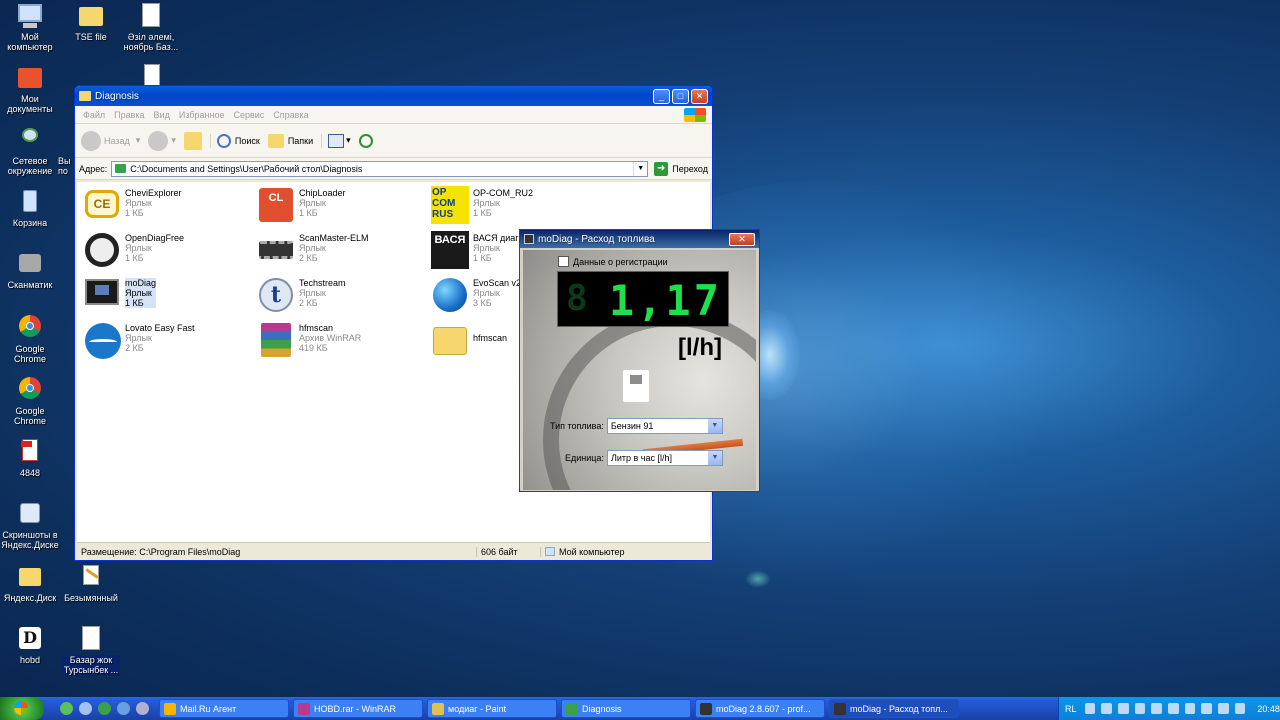 Image resolution: width=1280 pixels, height=720 pixels. I want to click on minimize-button: _, so click(661, 96).